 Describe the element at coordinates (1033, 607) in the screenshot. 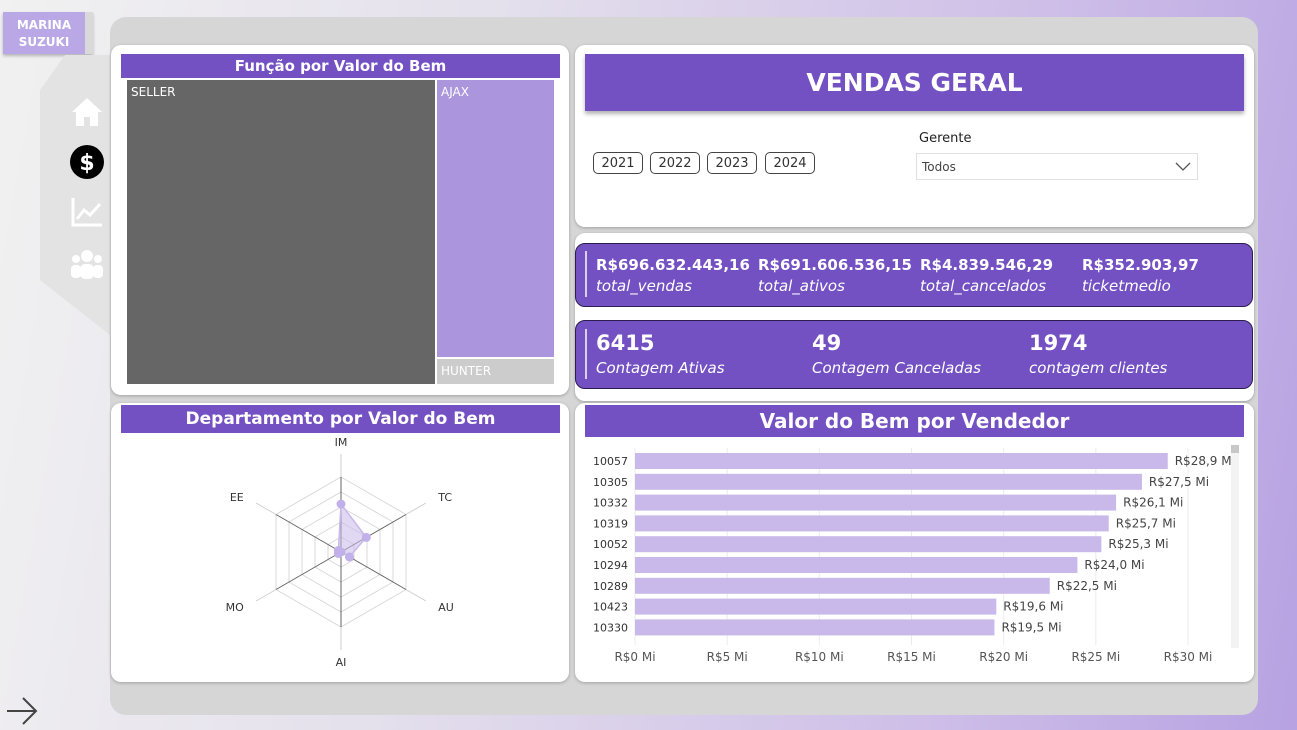

I see `bar-value-label: R$19,6 Mi` at that location.